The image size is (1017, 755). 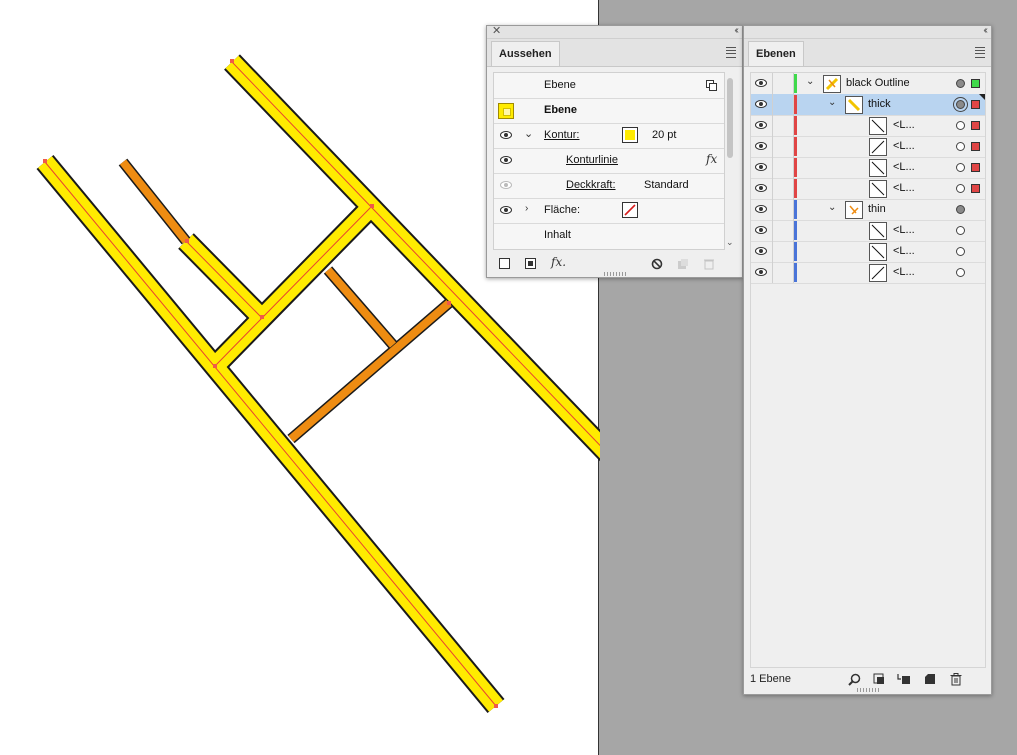 What do you see at coordinates (609, 235) in the screenshot?
I see `content-row: Inhalt` at bounding box center [609, 235].